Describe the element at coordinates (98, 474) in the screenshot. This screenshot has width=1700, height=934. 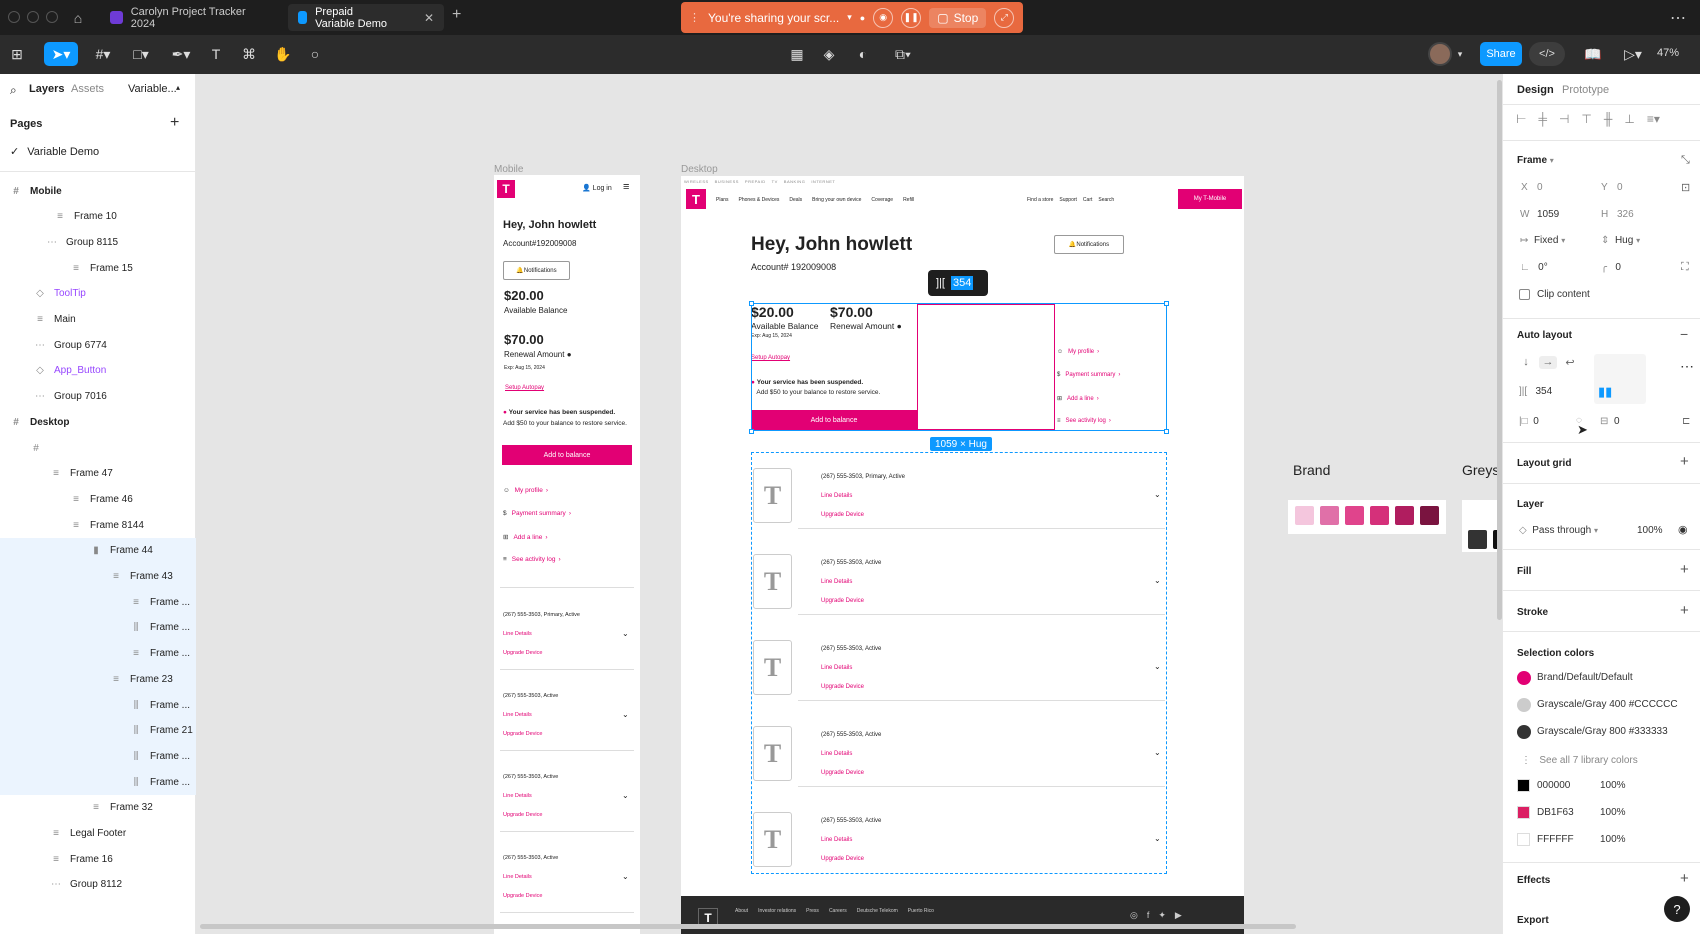
I see `layer-row: ≡ Frame 47` at that location.